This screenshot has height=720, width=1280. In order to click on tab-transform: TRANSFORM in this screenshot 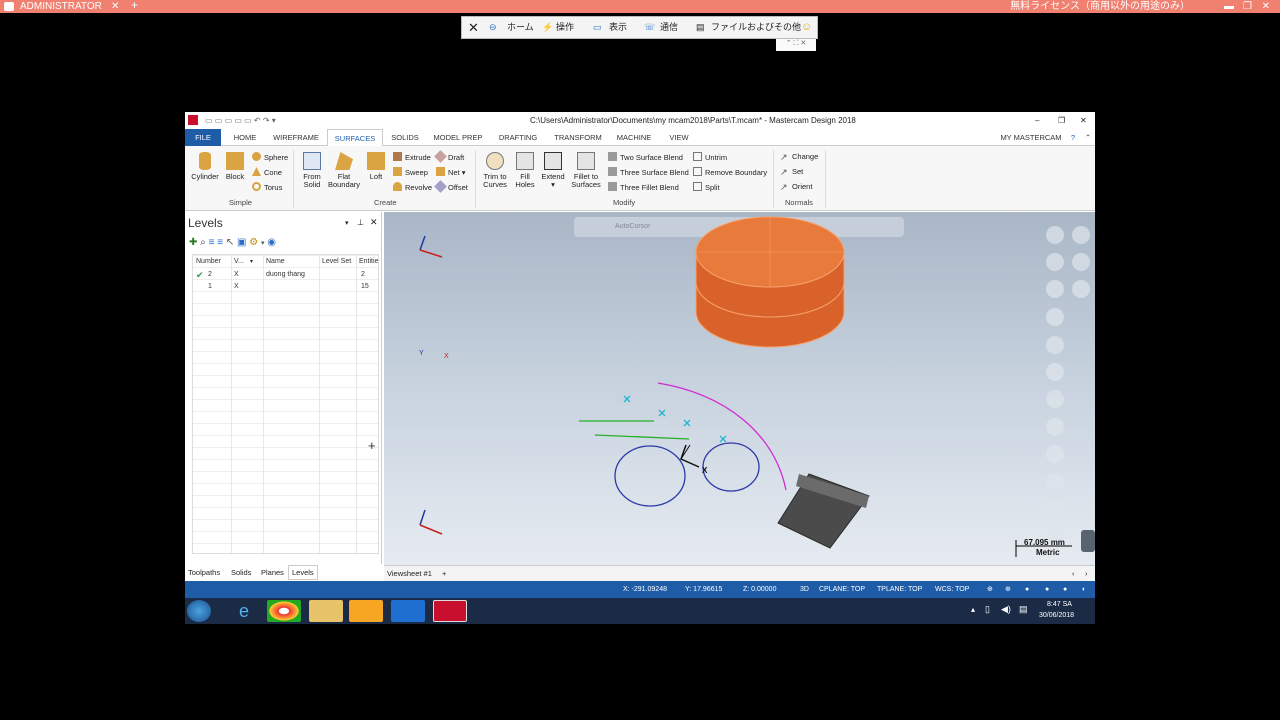, I will do `click(578, 137)`.